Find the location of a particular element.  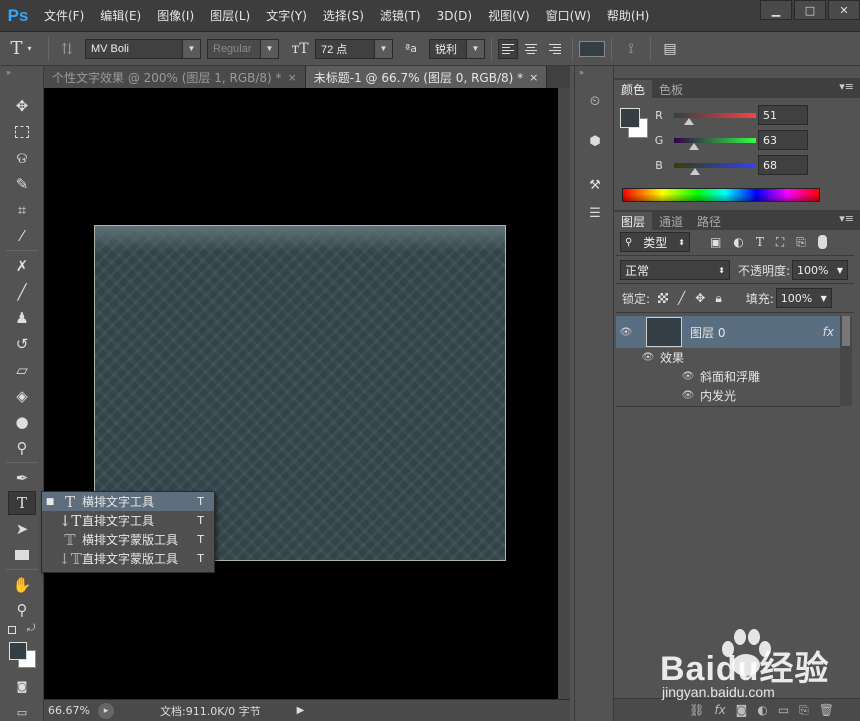

blend-mode-select: 正常 ⬍ is located at coordinates (675, 270).